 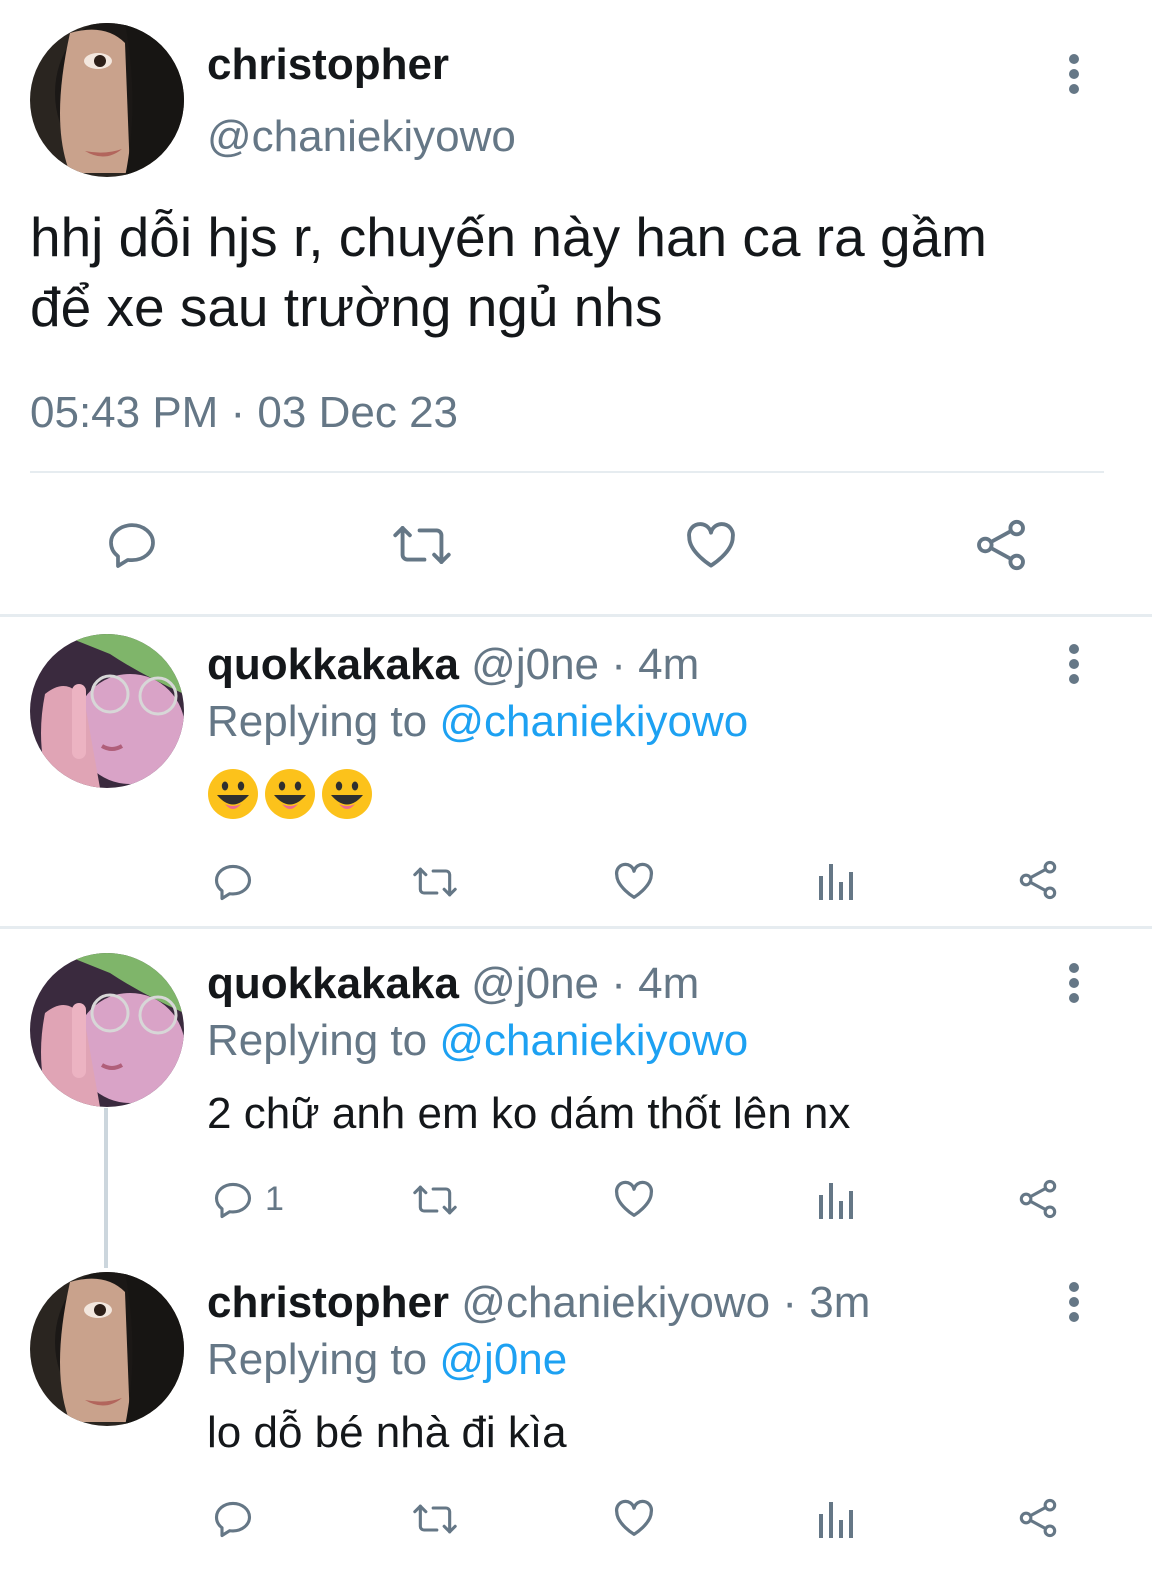 What do you see at coordinates (535, 664) in the screenshot?
I see `reply-1-handle: @j0ne` at bounding box center [535, 664].